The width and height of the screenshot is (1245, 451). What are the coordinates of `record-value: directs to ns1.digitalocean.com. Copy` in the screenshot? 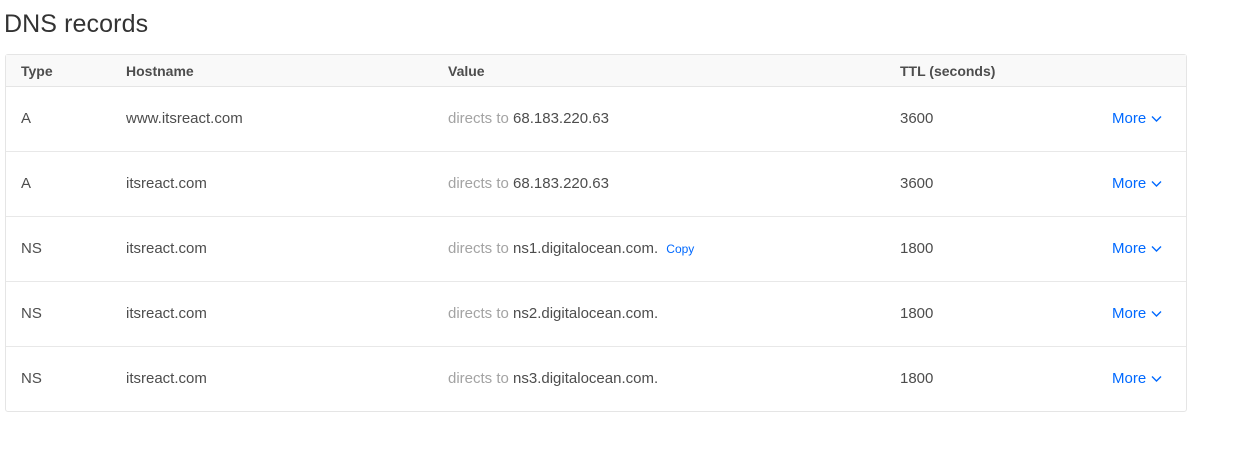 It's located at (571, 248).